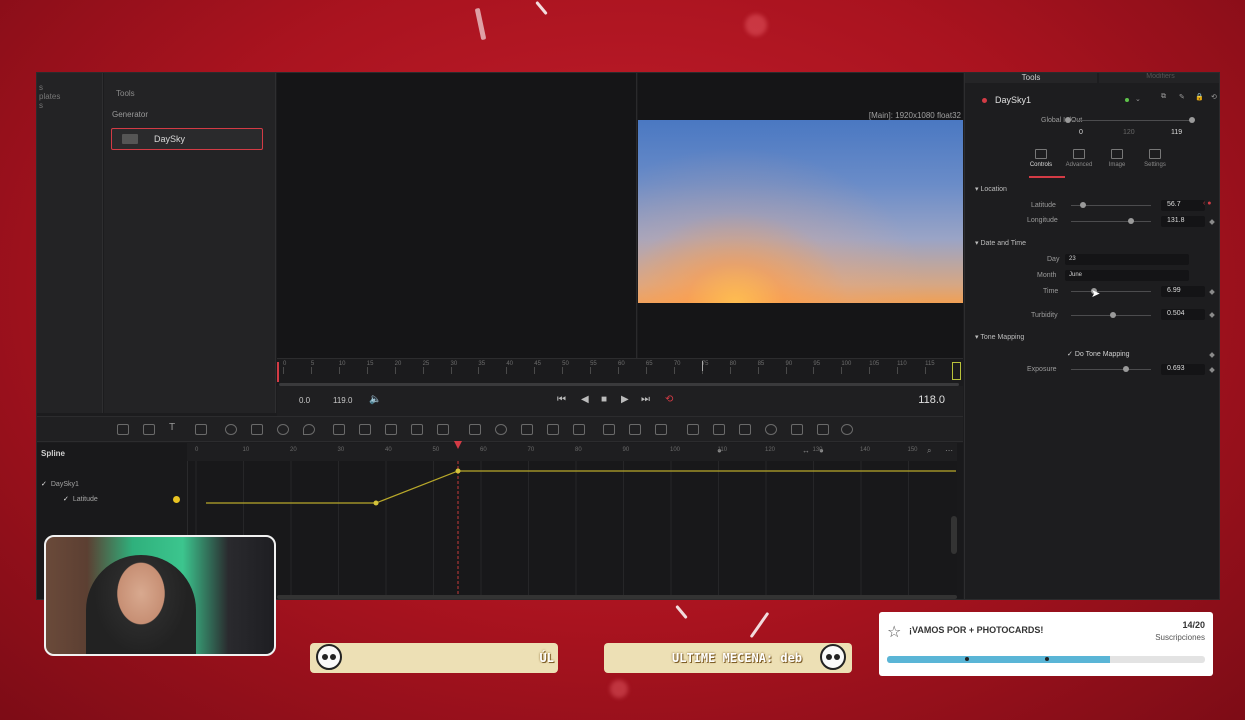  Describe the element at coordinates (1031, 78) in the screenshot. I see `inspector-tab-tools: Tools` at that location.